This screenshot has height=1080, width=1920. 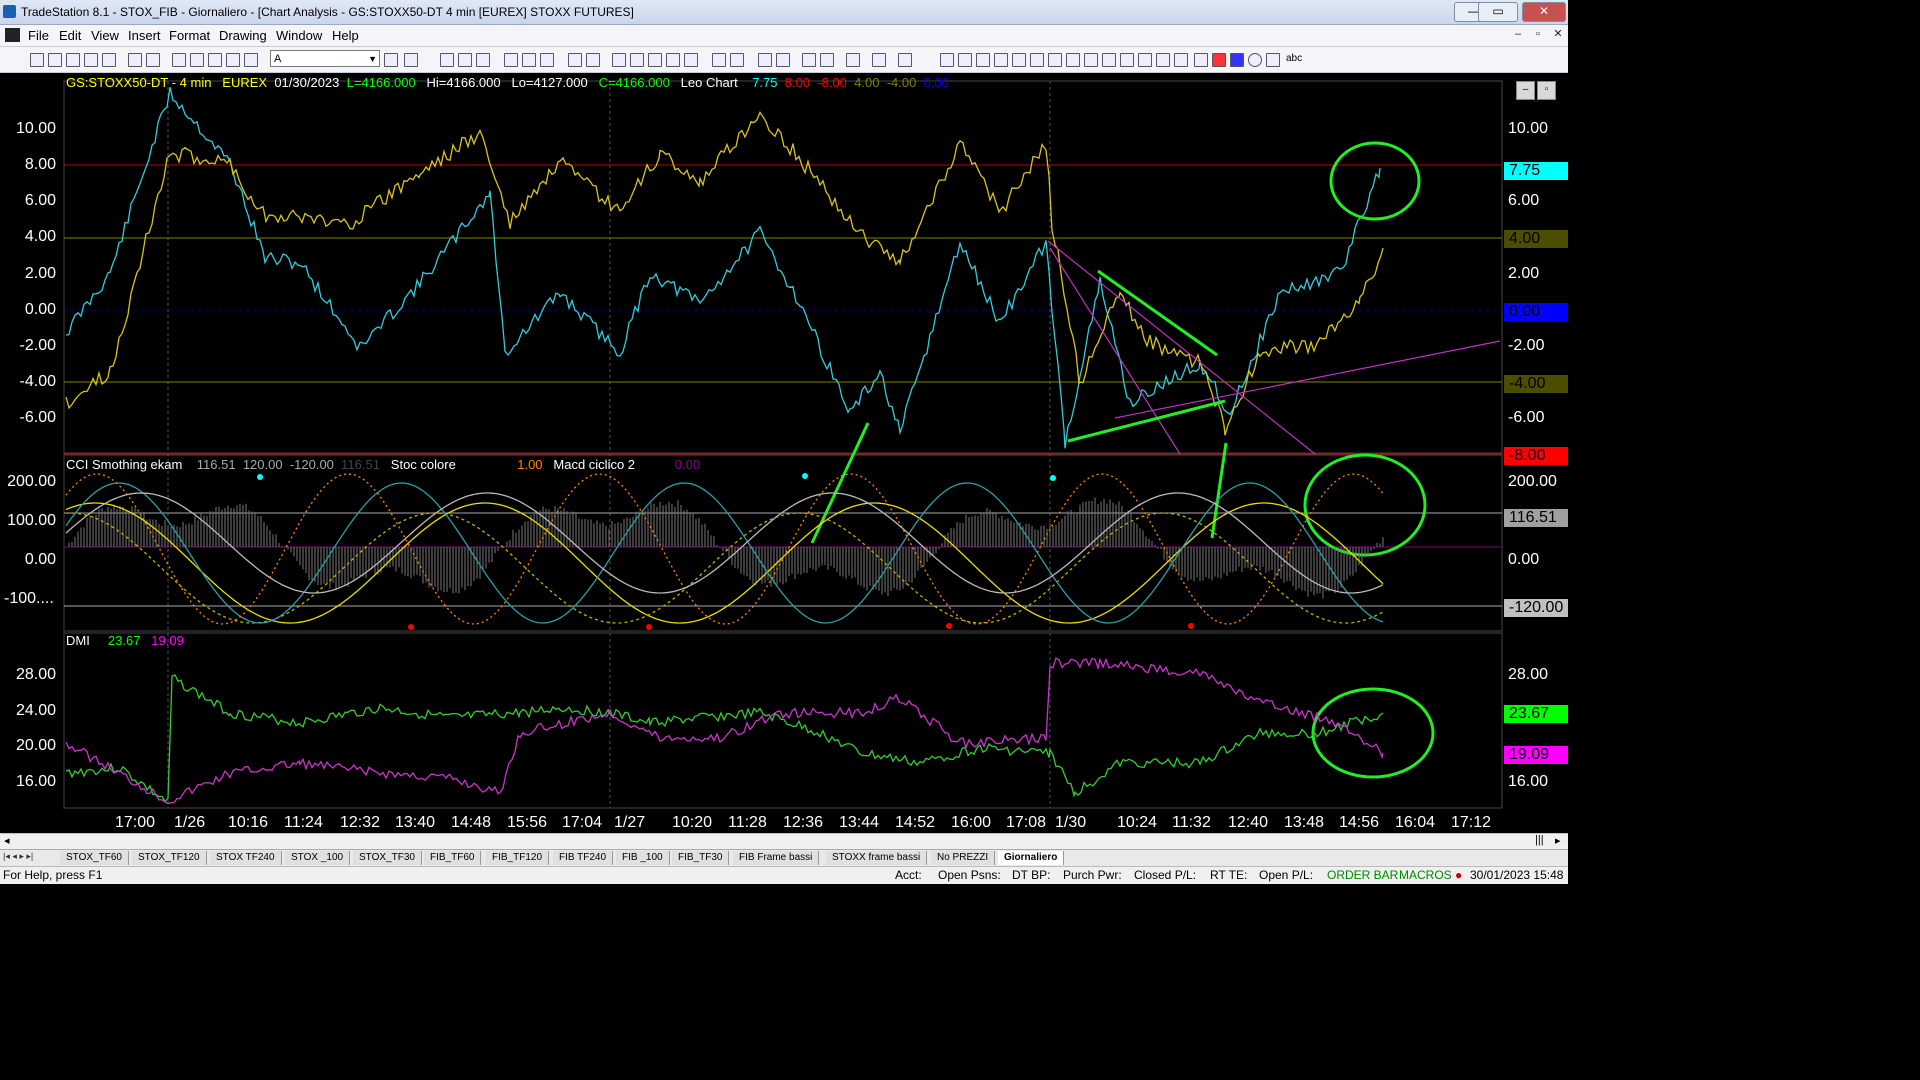 What do you see at coordinates (197, 60) in the screenshot?
I see `copy-icon` at bounding box center [197, 60].